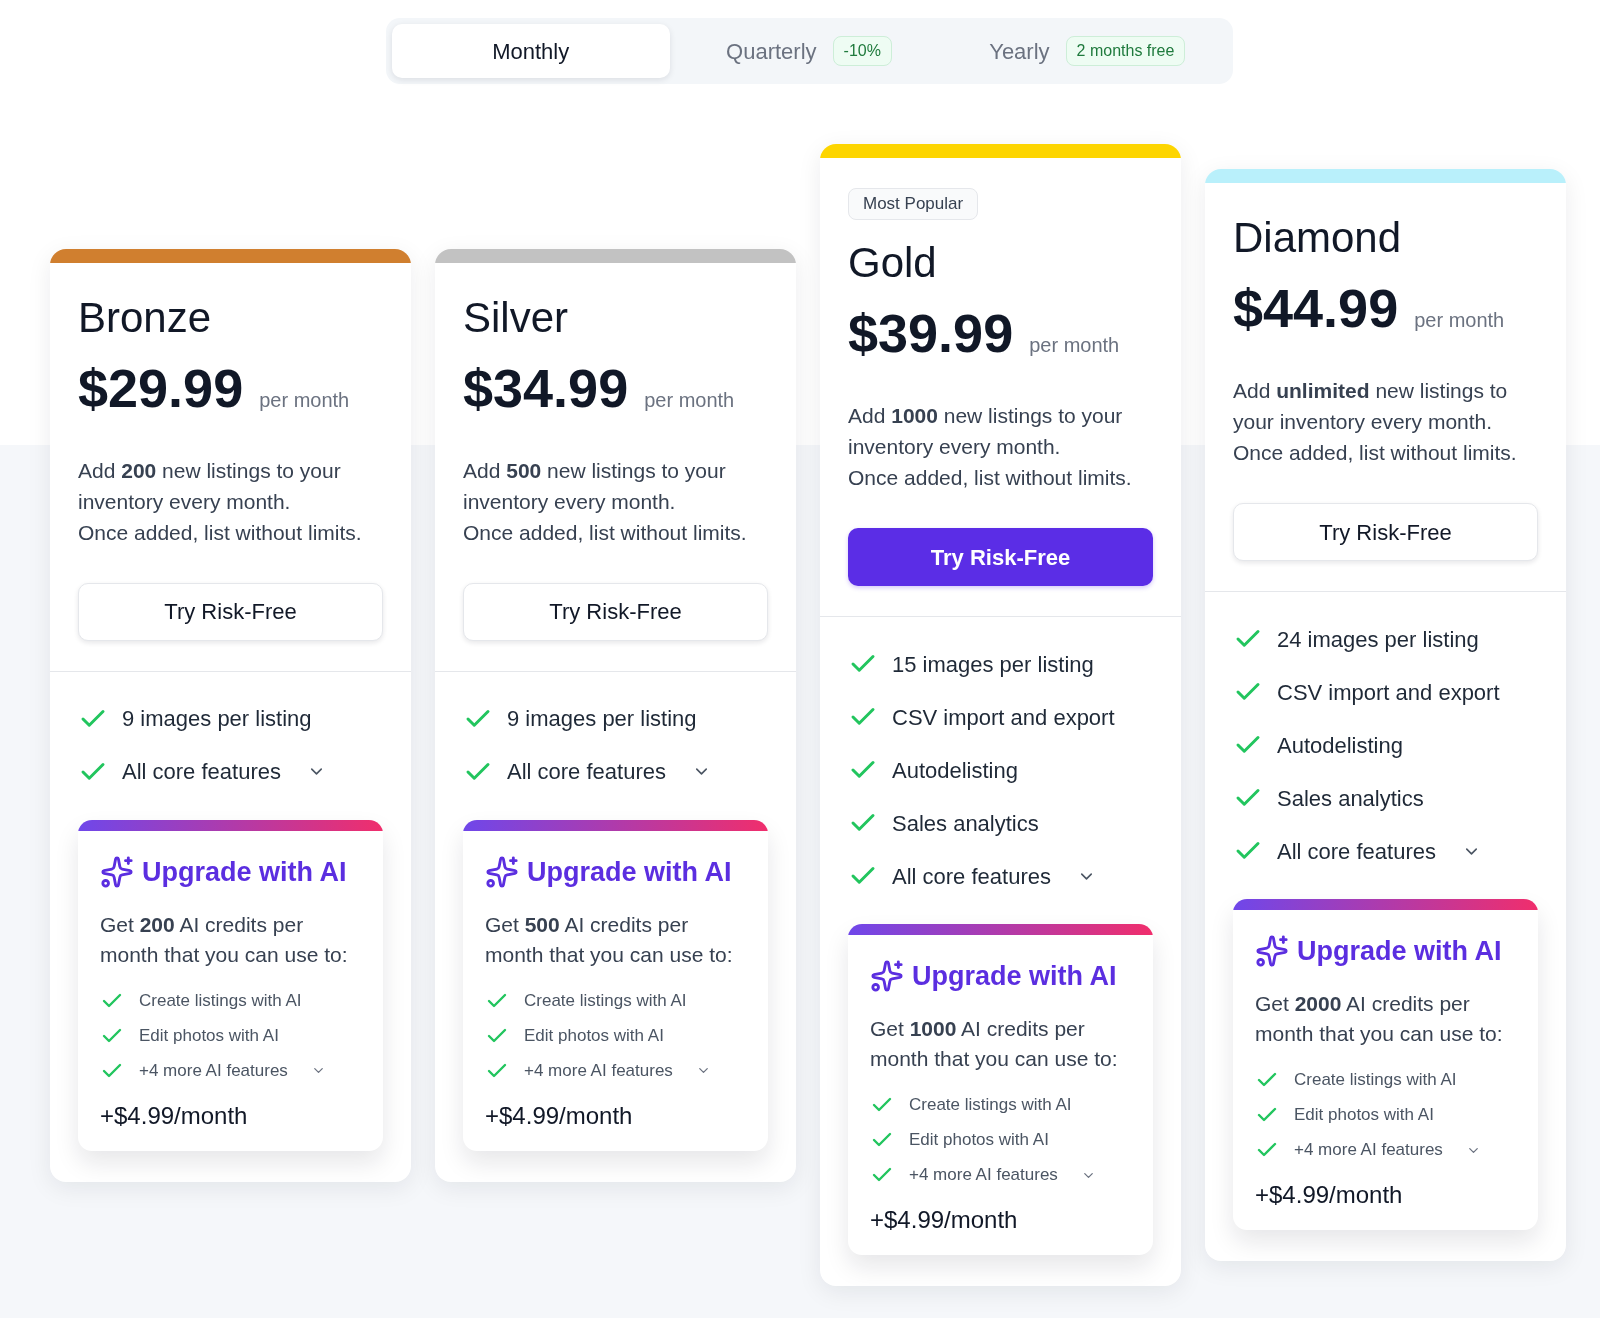 The width and height of the screenshot is (1600, 1318). I want to click on plan-name: Silver, so click(516, 317).